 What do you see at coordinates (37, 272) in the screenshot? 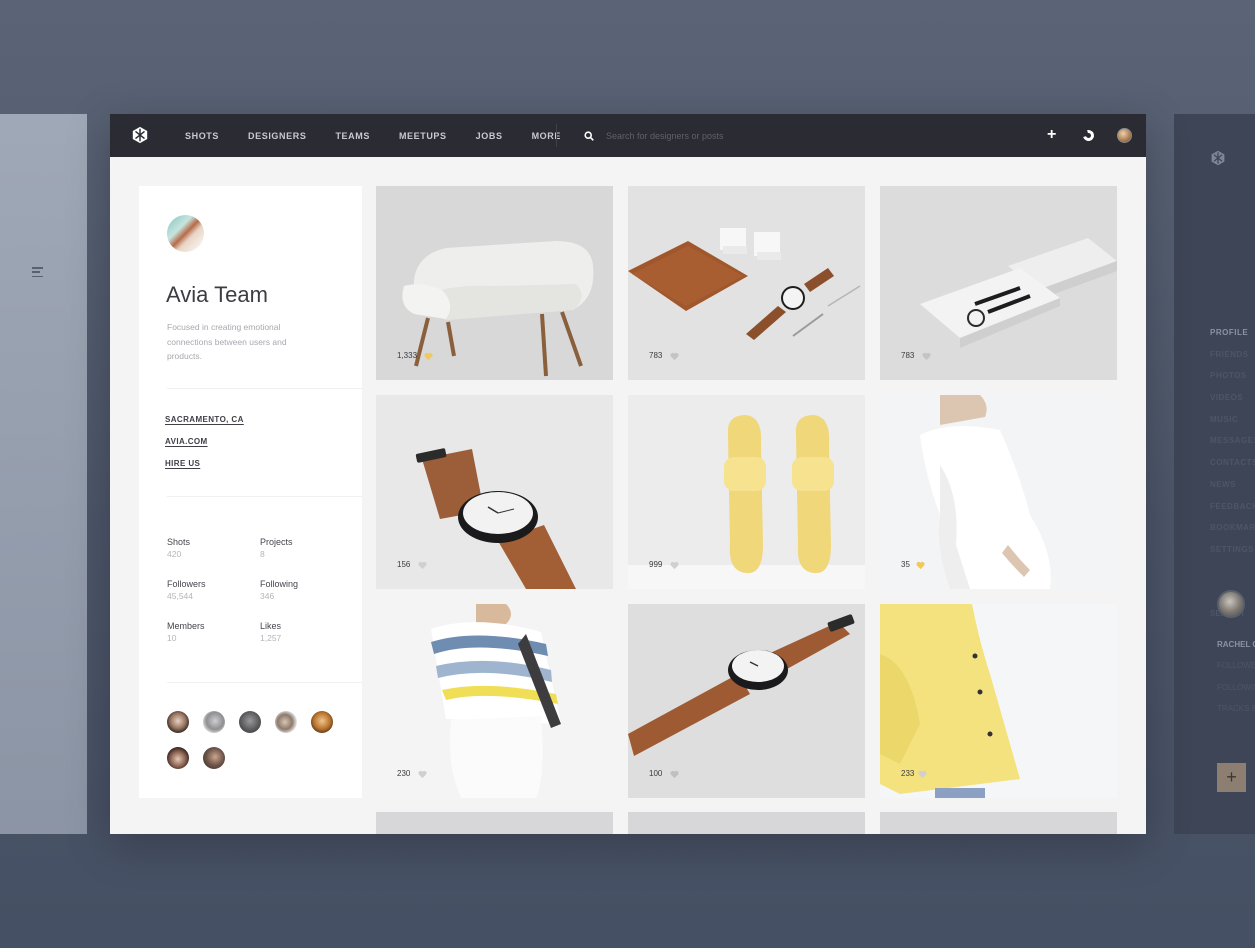
I see `menu-icon` at bounding box center [37, 272].